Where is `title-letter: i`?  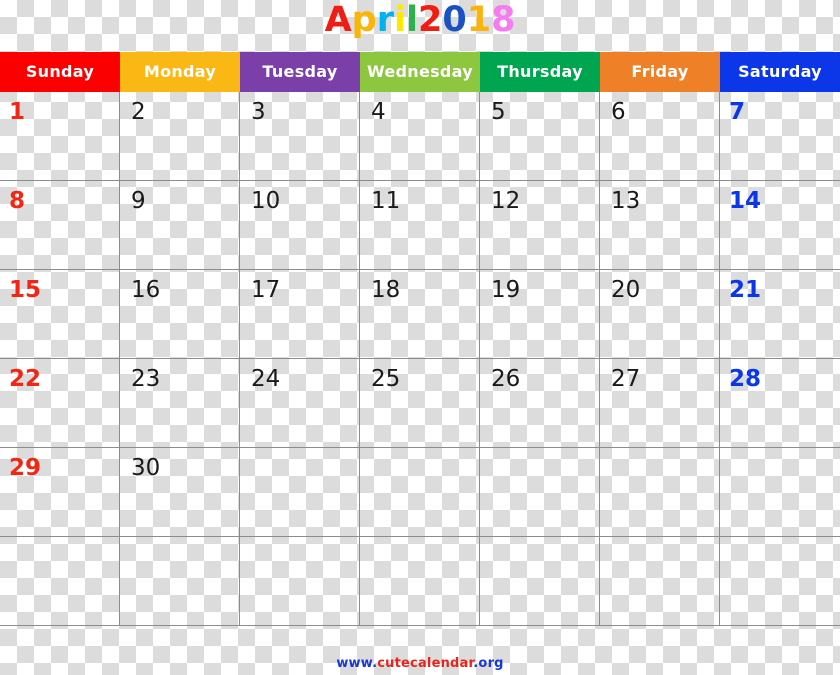
title-letter: i is located at coordinates (399, 20).